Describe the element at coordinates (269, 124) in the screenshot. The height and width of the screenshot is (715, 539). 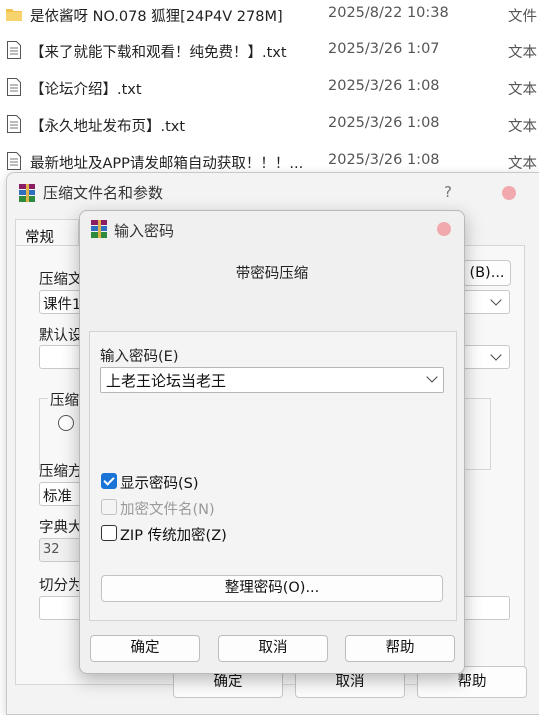
I see `file-row: 【永久地址发布页】.txt 2025/3/26 1:08 文本` at that location.